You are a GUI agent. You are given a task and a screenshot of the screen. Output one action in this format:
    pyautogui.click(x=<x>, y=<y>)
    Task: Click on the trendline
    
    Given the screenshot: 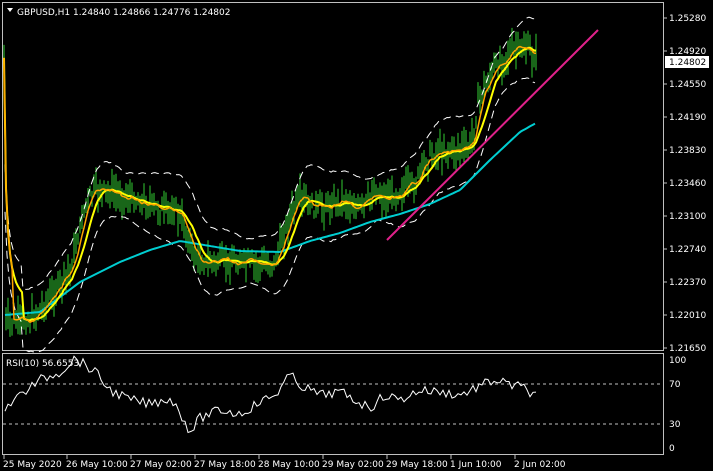 What is the action you would take?
    pyautogui.click(x=492, y=135)
    